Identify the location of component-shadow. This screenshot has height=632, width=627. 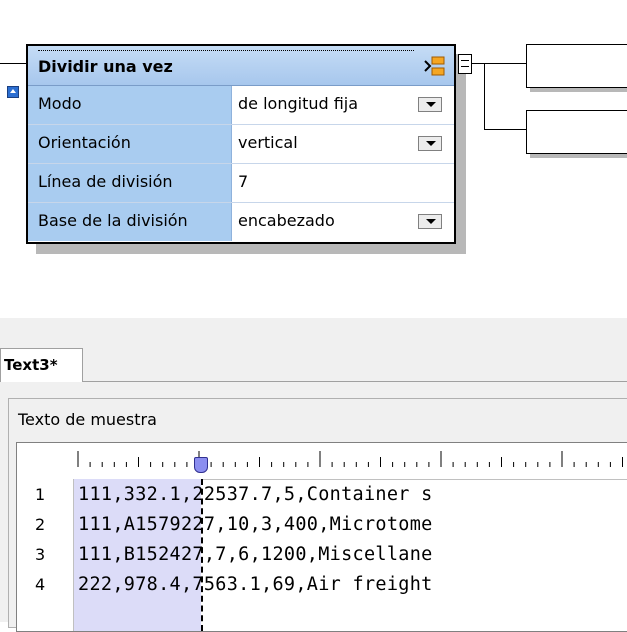
(251, 249).